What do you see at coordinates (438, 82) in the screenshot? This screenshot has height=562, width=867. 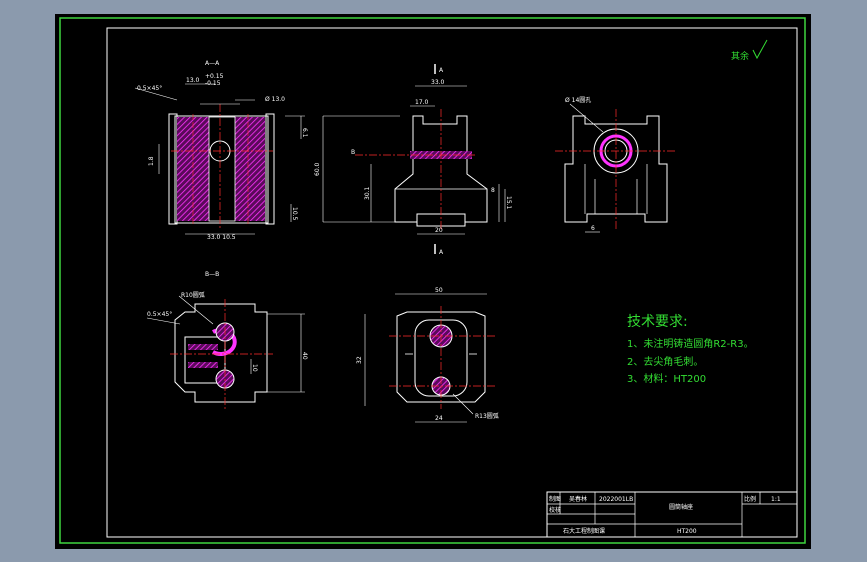 I see `dim-side-top: 33.0` at bounding box center [438, 82].